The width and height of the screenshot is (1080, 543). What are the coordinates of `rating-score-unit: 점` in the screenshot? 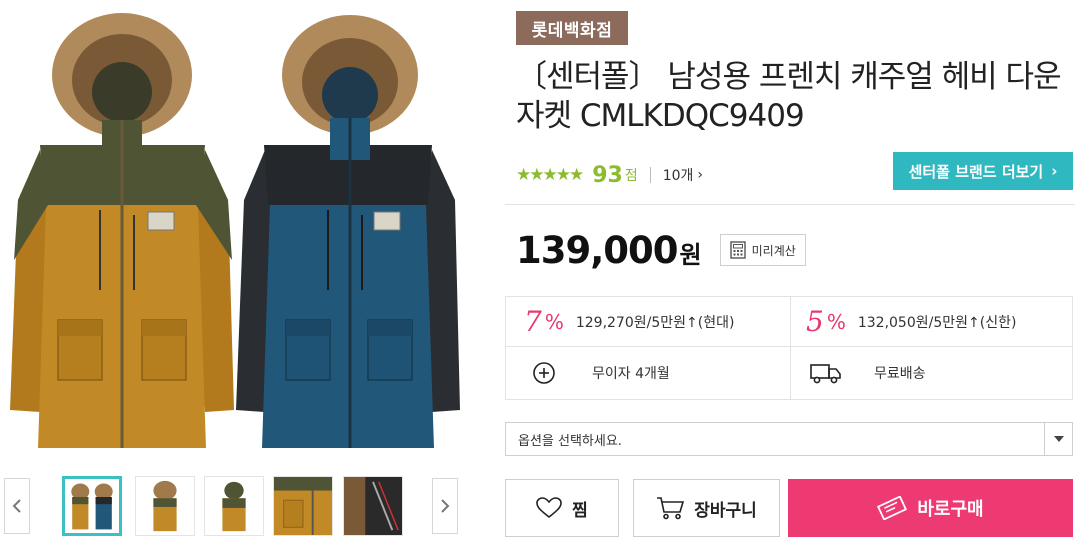 It's located at (631, 176).